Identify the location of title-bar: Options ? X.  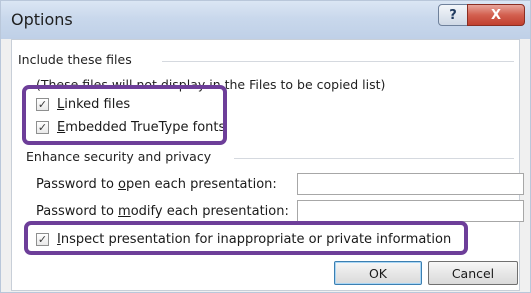
(265, 20).